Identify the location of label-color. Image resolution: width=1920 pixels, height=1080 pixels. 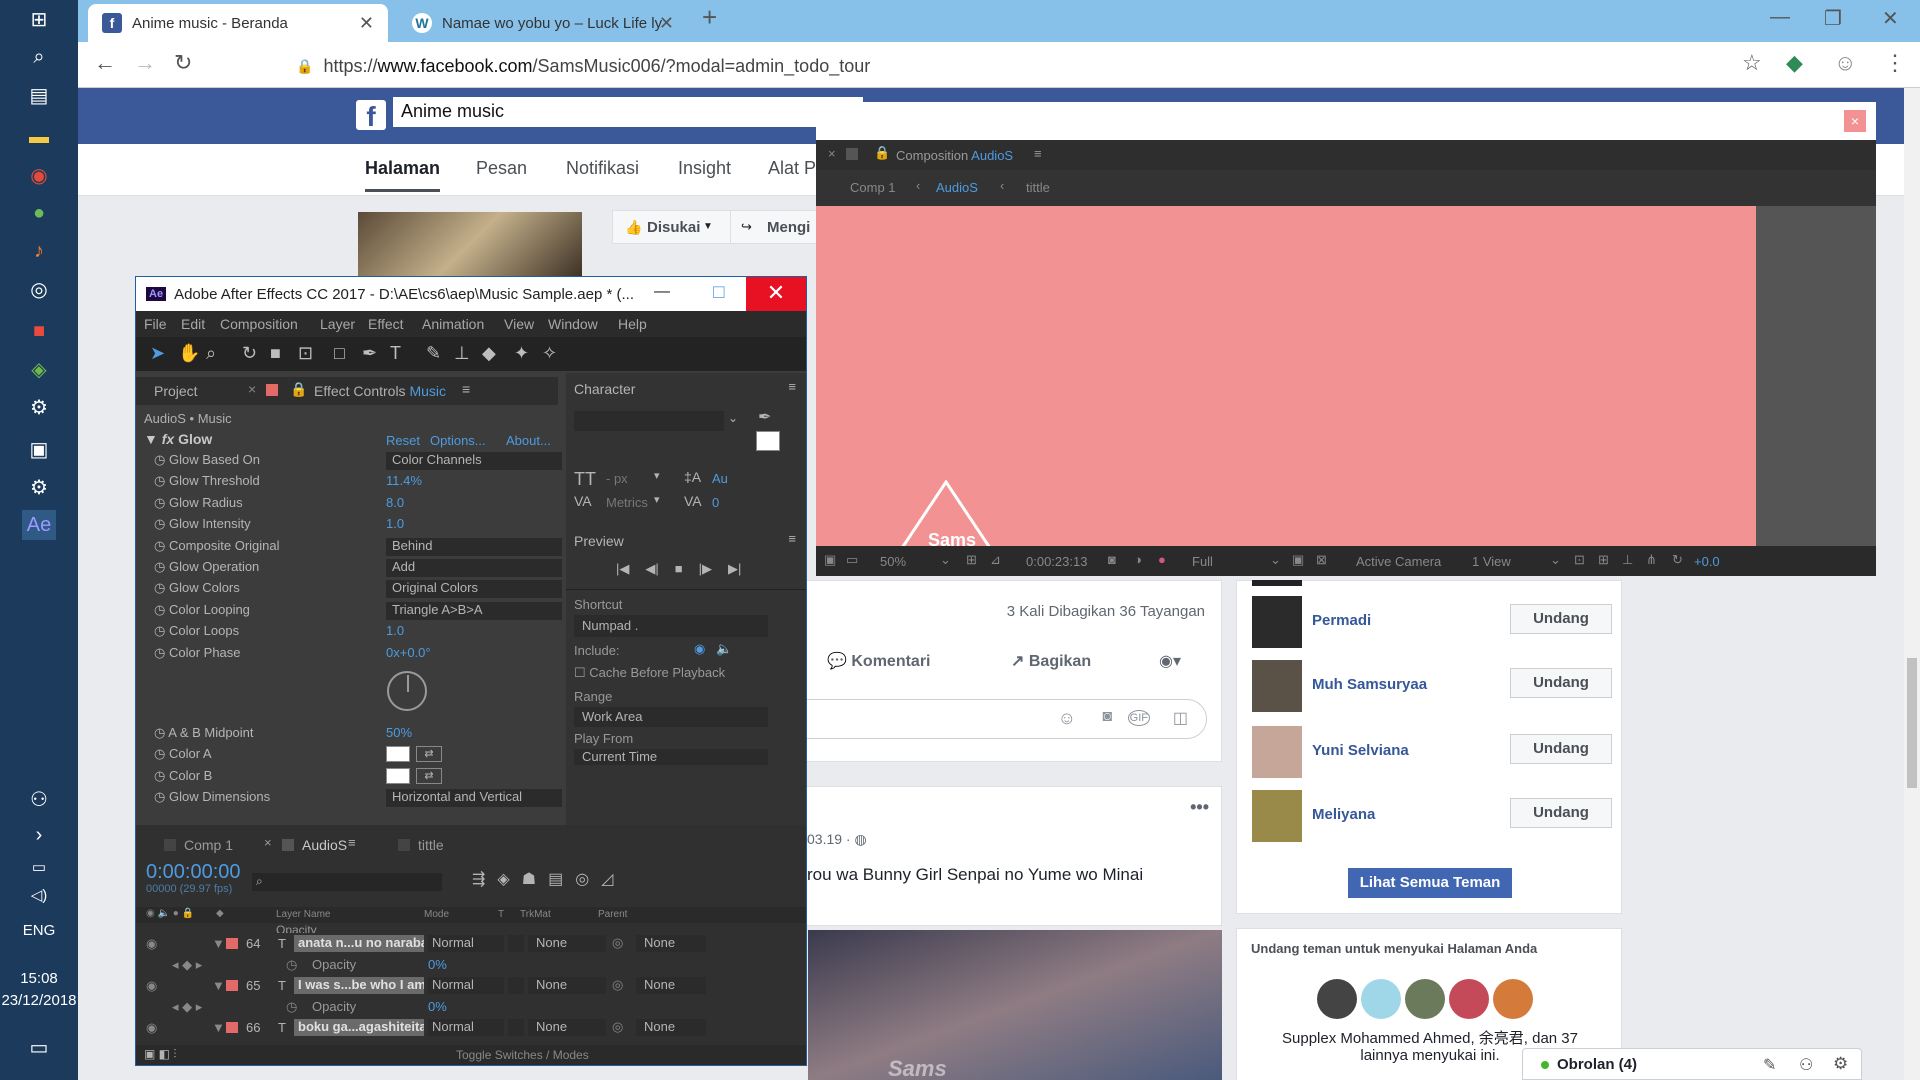
(232, 943).